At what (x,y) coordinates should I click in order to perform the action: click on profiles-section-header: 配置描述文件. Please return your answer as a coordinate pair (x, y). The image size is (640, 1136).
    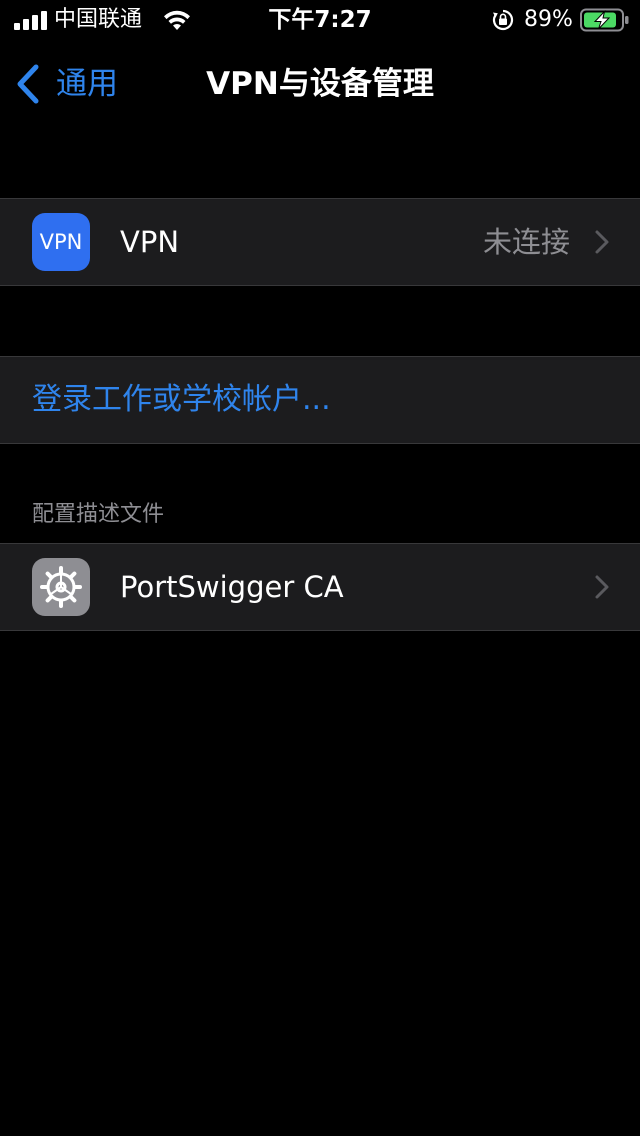
    Looking at the image, I should click on (98, 514).